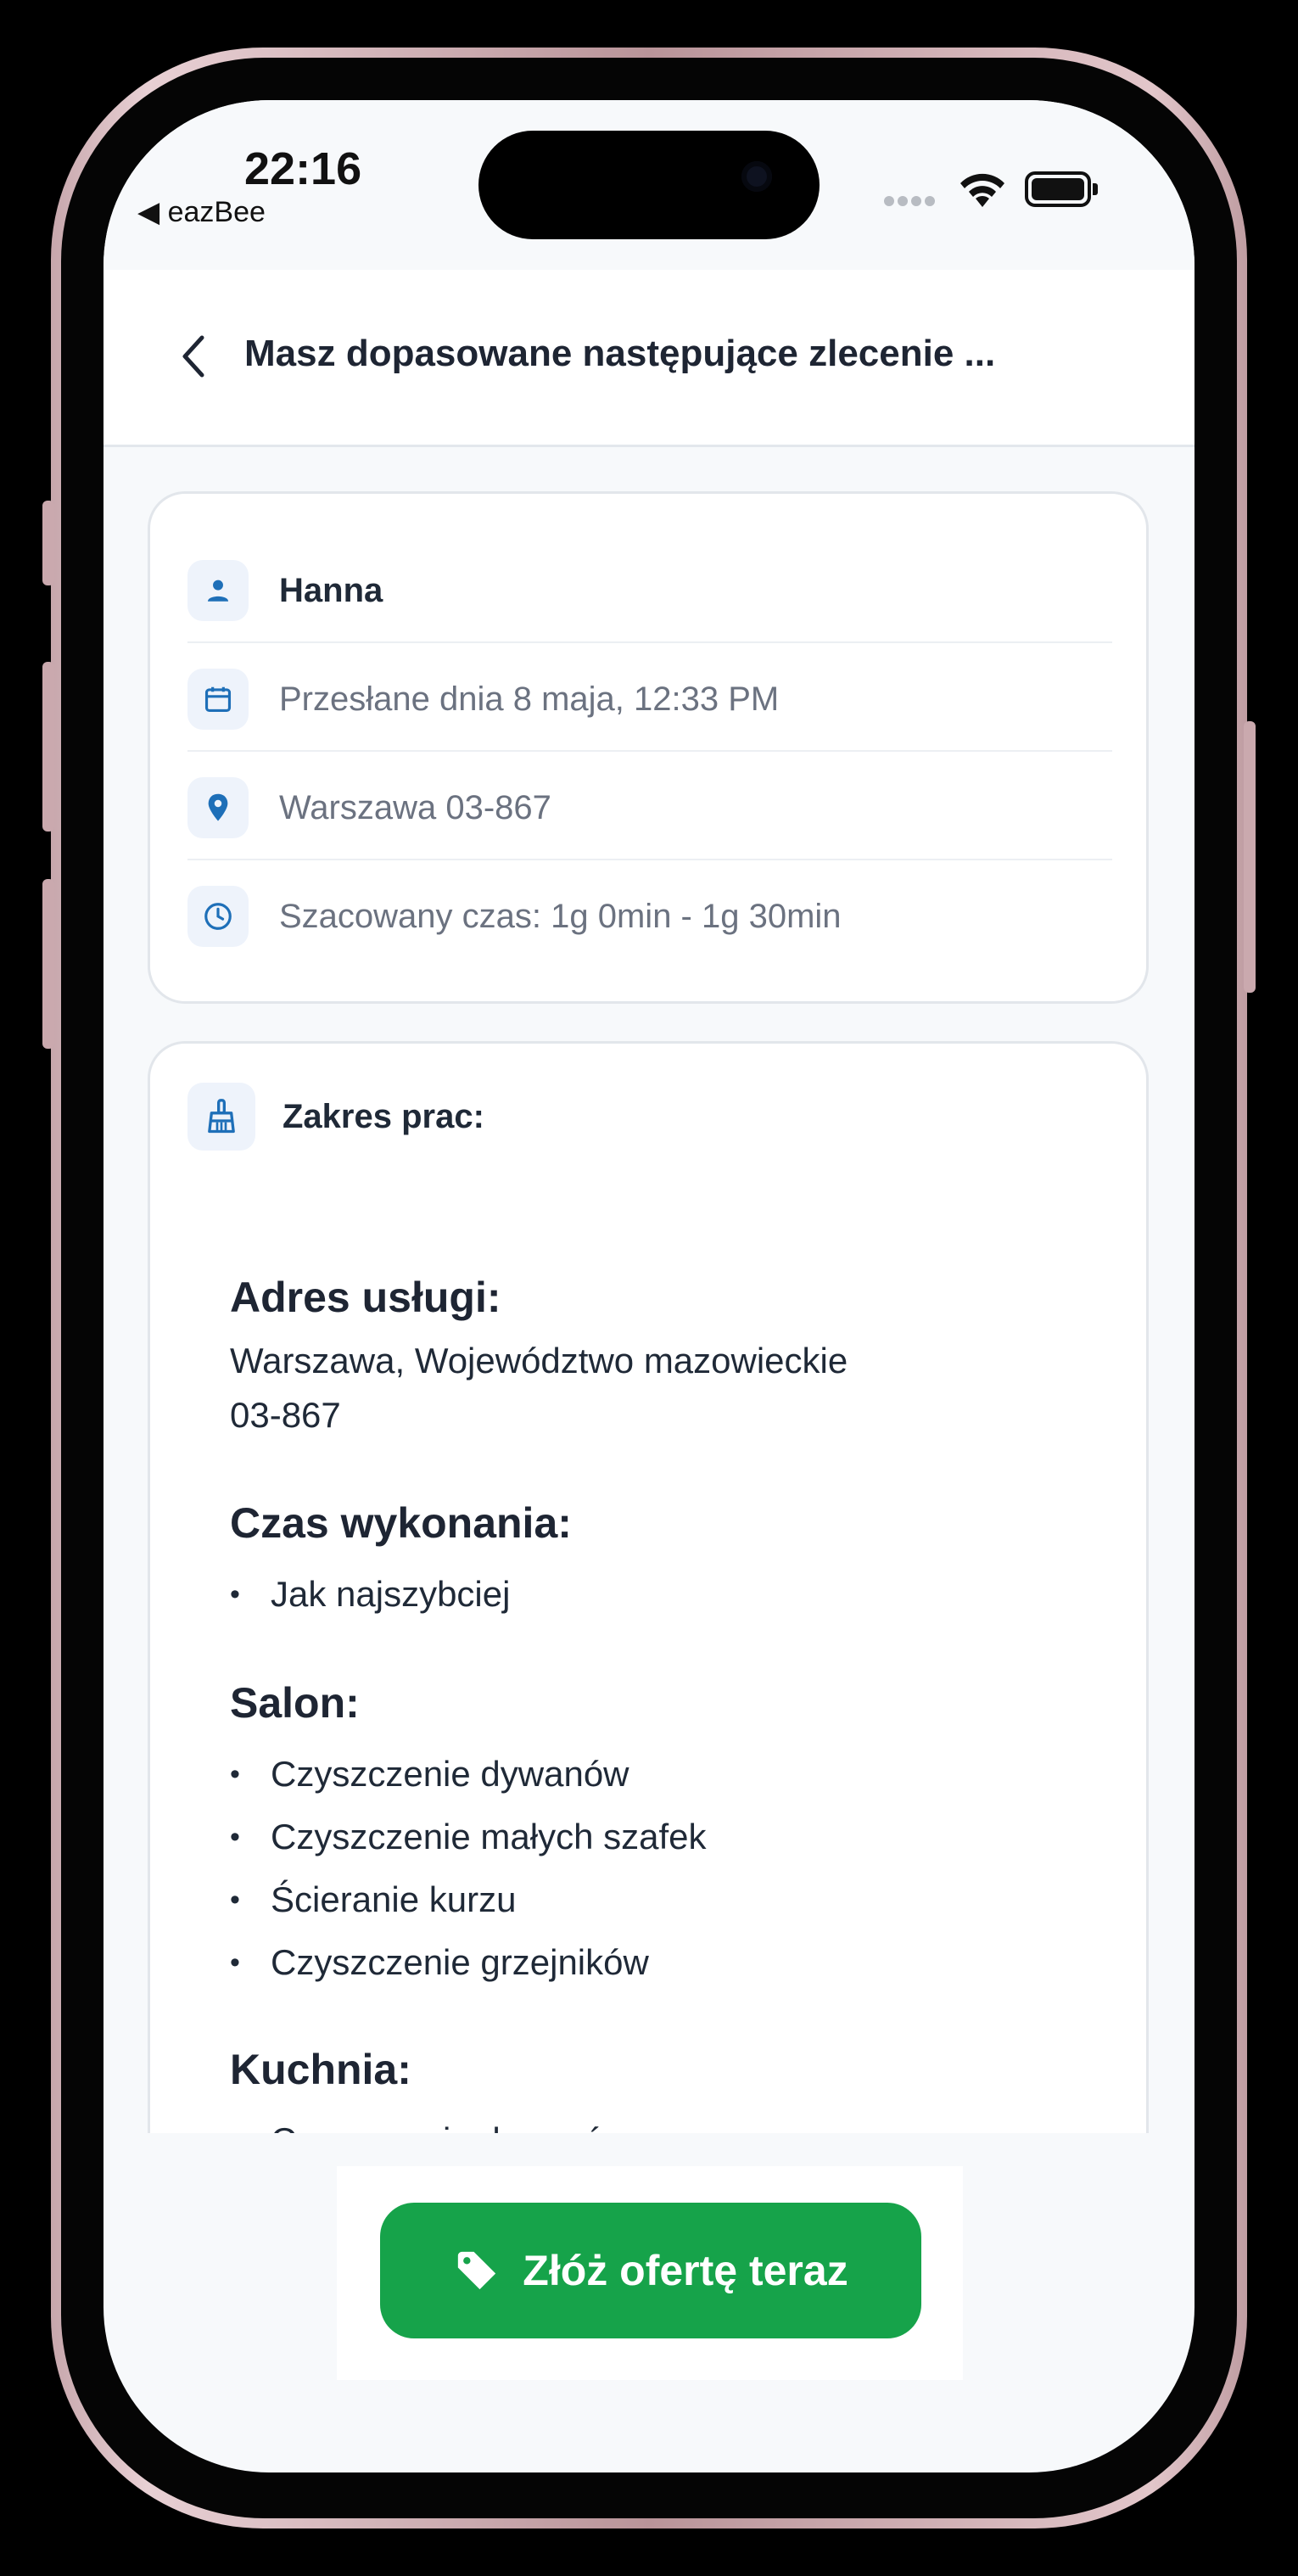  I want to click on sent-date-text: Przesłane dnia 8 maja, 12:33 PM, so click(529, 699).